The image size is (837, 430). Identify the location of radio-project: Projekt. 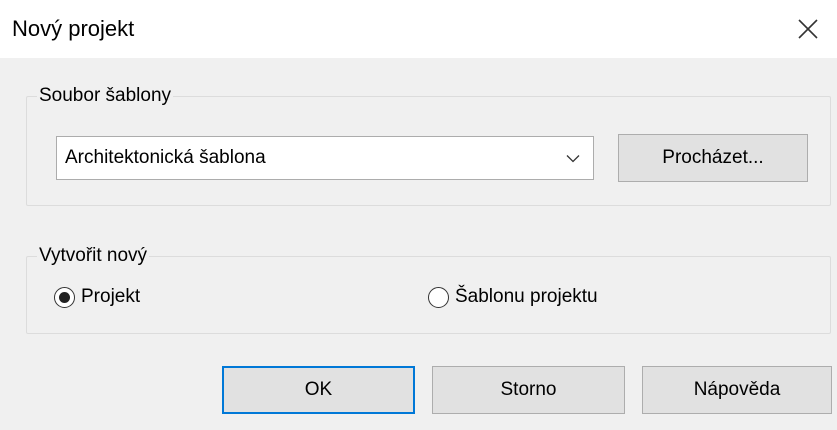
(97, 297).